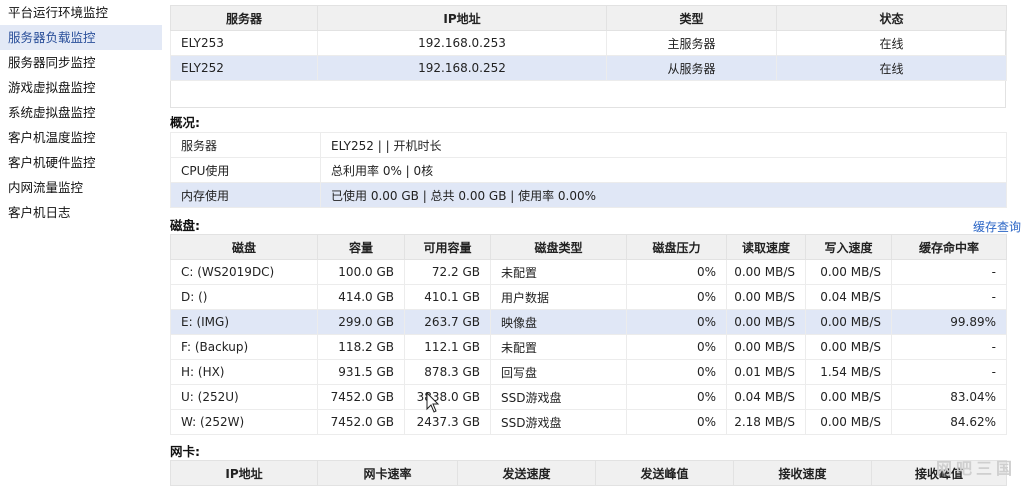 The image size is (1024, 491). Describe the element at coordinates (848, 247) in the screenshot. I see `column-header: 写入速度` at that location.